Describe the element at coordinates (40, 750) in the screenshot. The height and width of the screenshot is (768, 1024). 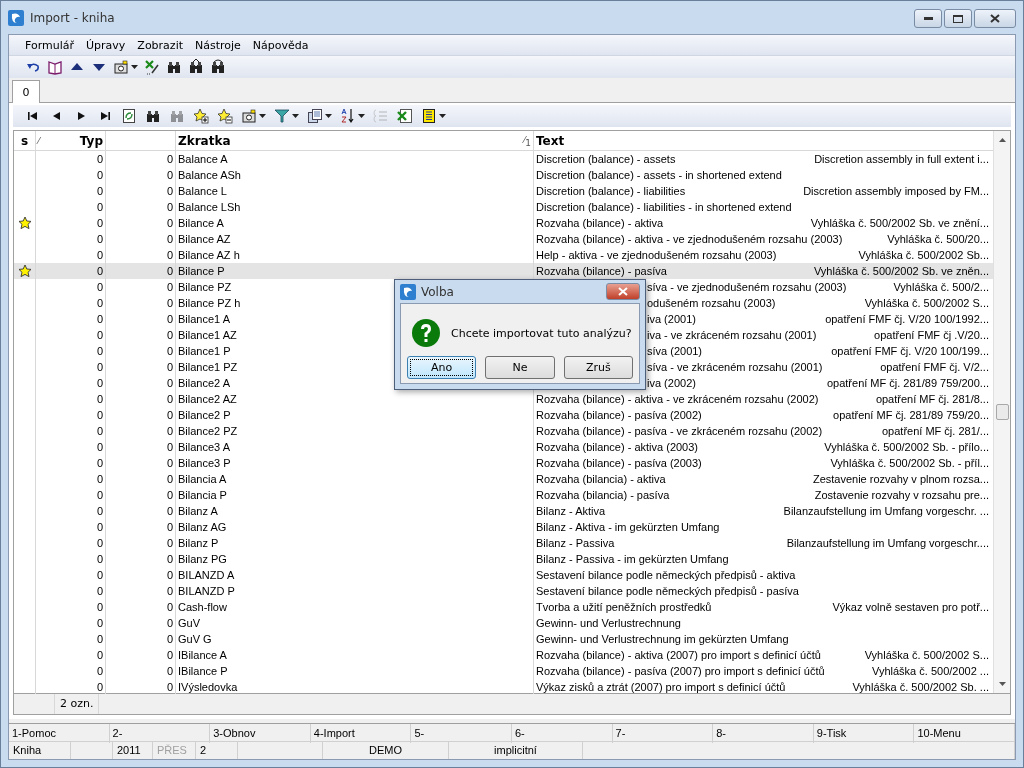
I see `status-field: Kniha` at that location.